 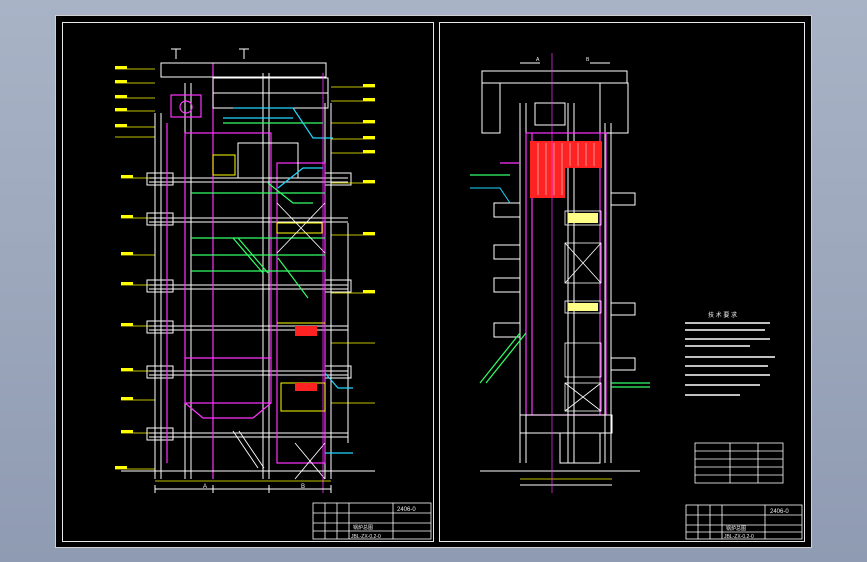 I want to click on side-platforms, so click(x=564, y=281).